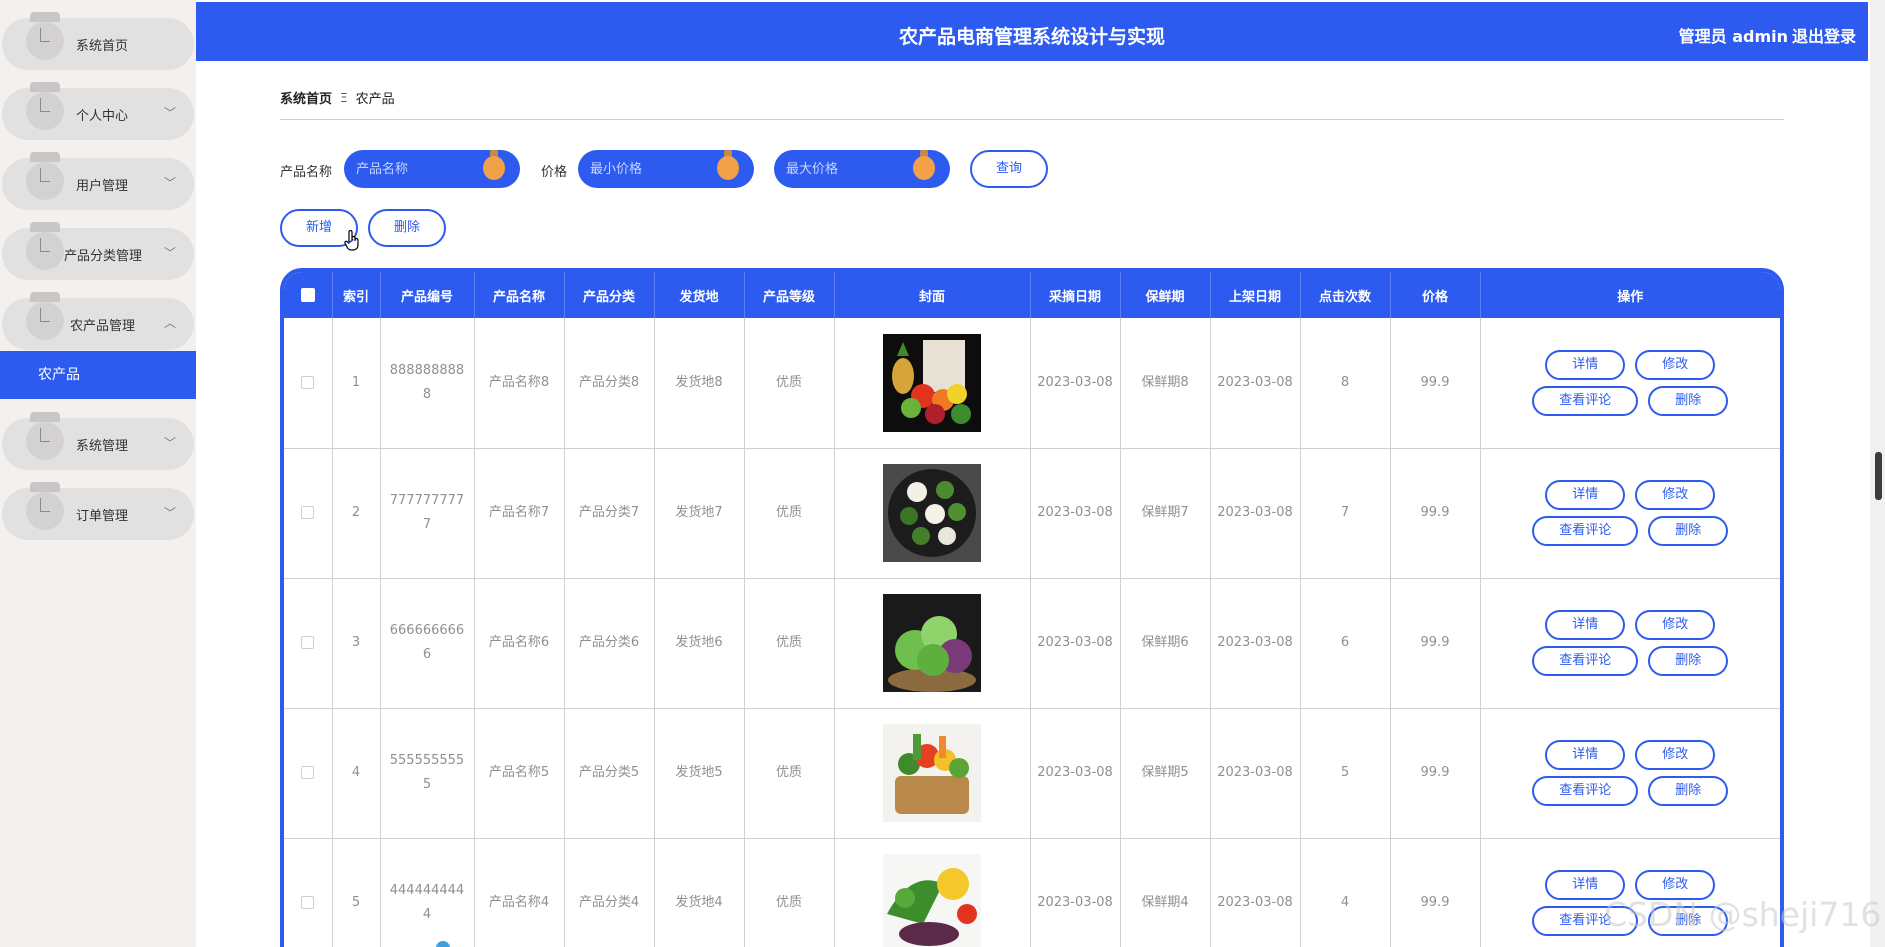 Image resolution: width=1885 pixels, height=947 pixels. Describe the element at coordinates (407, 228) in the screenshot. I see `bulk-delete-button: 删除` at that location.